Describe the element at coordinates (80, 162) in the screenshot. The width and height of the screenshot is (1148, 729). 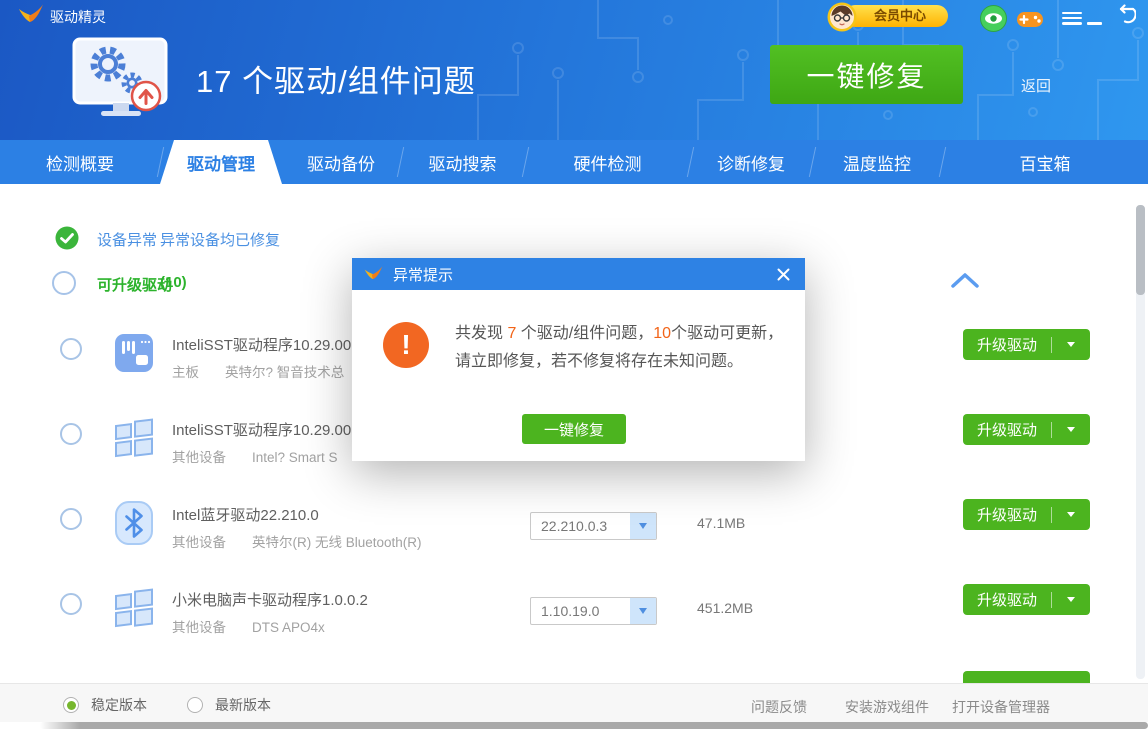
I see `tab-overview: 检测概要` at that location.